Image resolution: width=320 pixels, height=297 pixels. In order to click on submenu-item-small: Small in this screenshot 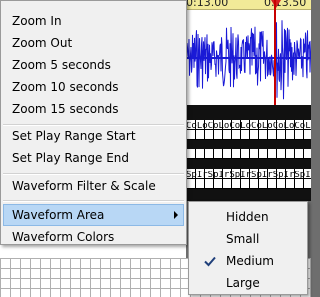, I will do `click(248, 239)`.